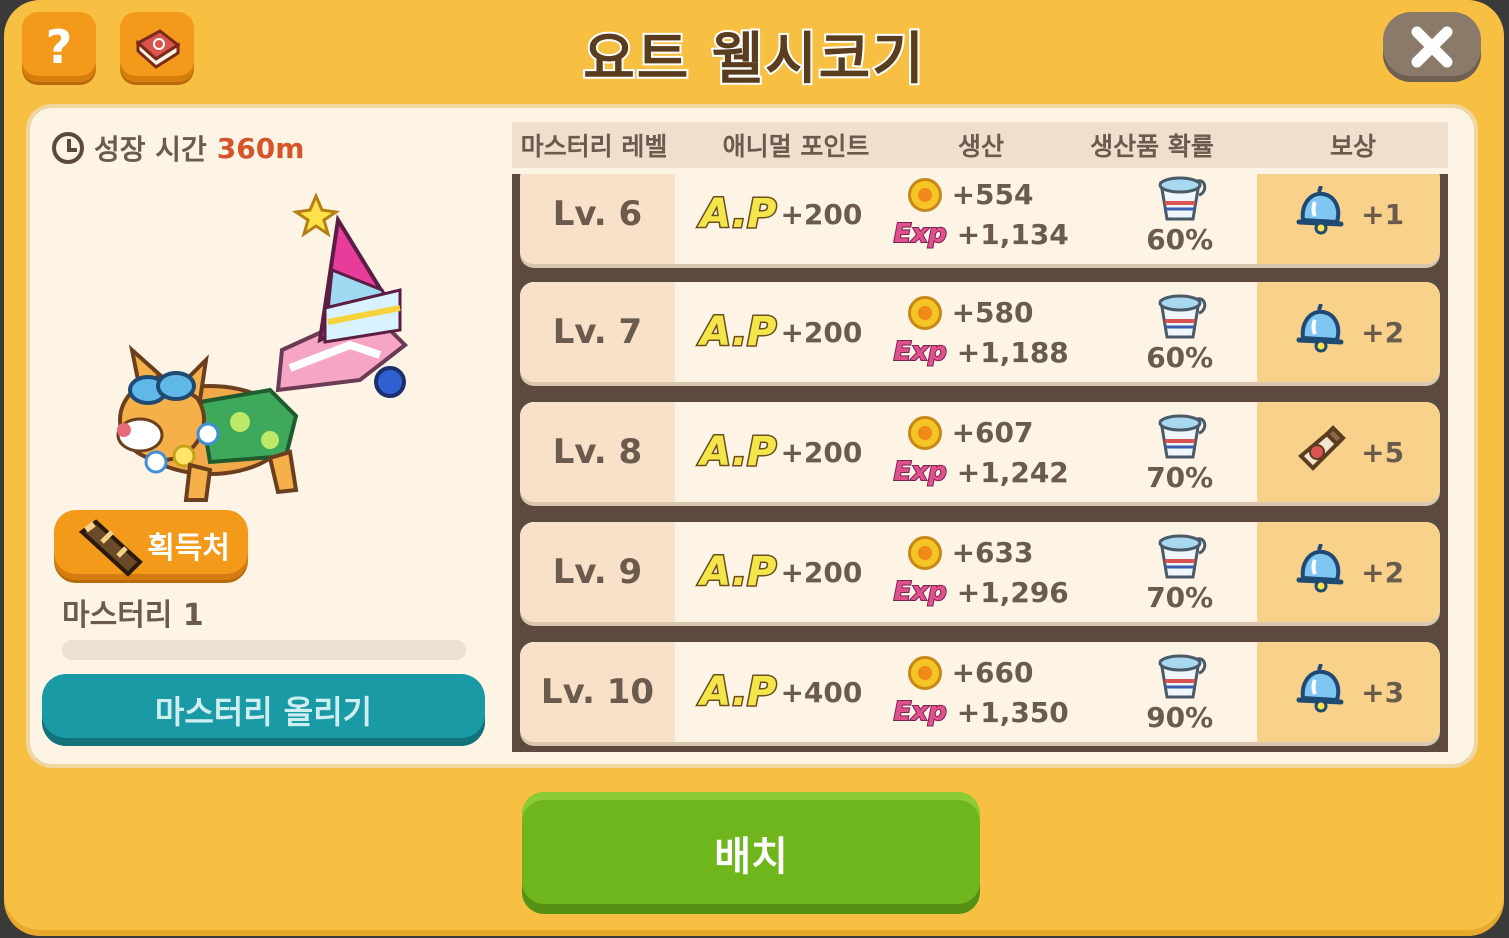 The width and height of the screenshot is (1509, 938). Describe the element at coordinates (995, 692) in the screenshot. I see `row-production: +660 Exp +1,350` at that location.